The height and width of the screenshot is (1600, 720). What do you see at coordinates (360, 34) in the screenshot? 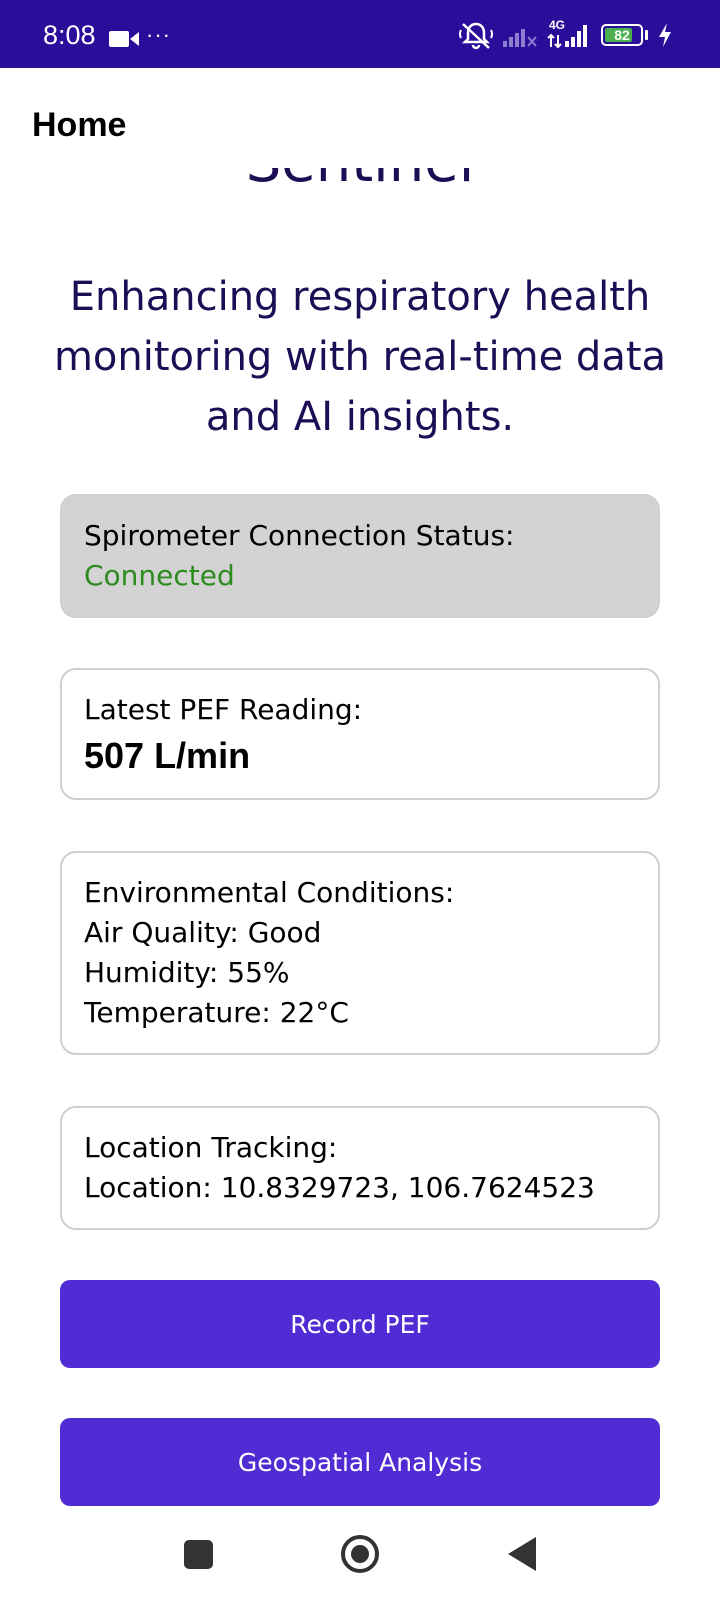
I see `status-bar: 8:08 ··· 4G 82` at bounding box center [360, 34].